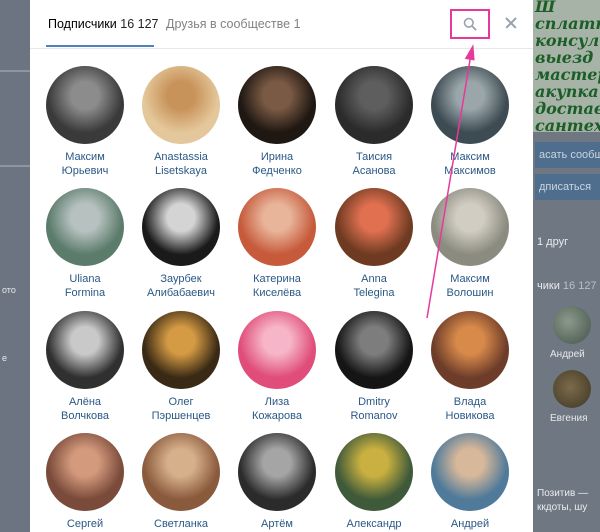 The height and width of the screenshot is (532, 600). I want to click on follower-name: Максим Максимов, so click(470, 164).